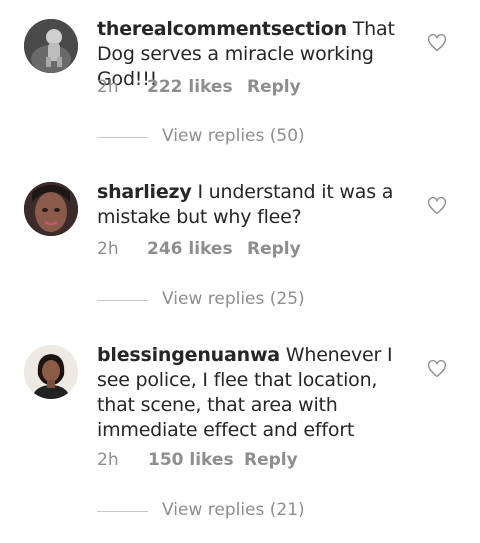 This screenshot has height=543, width=480. Describe the element at coordinates (191, 460) in the screenshot. I see `comment-likes: 150 likes` at that location.